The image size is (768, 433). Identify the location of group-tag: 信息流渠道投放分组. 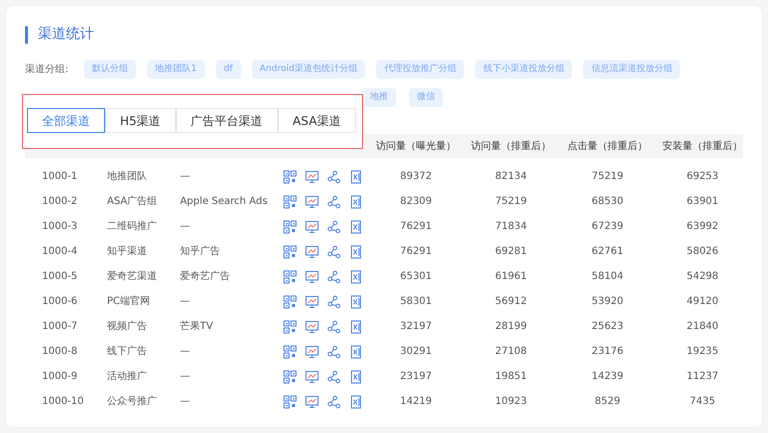
(631, 69).